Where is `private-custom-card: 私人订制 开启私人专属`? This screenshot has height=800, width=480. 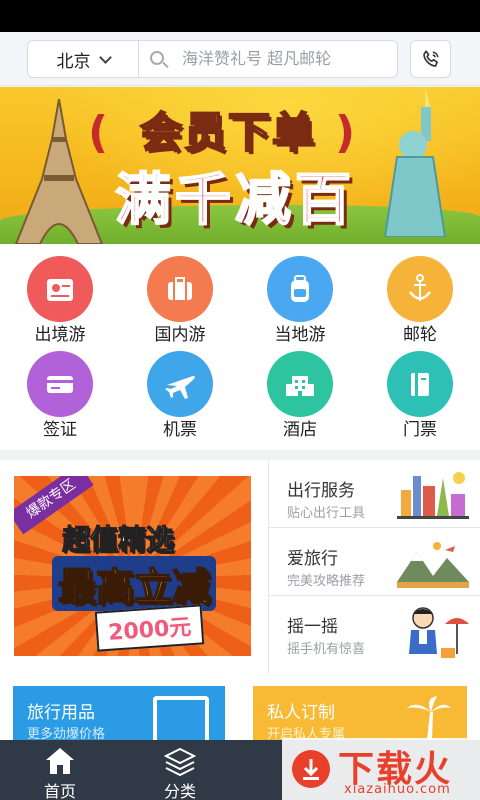
private-custom-card: 私人订制 开启私人专属 is located at coordinates (360, 714).